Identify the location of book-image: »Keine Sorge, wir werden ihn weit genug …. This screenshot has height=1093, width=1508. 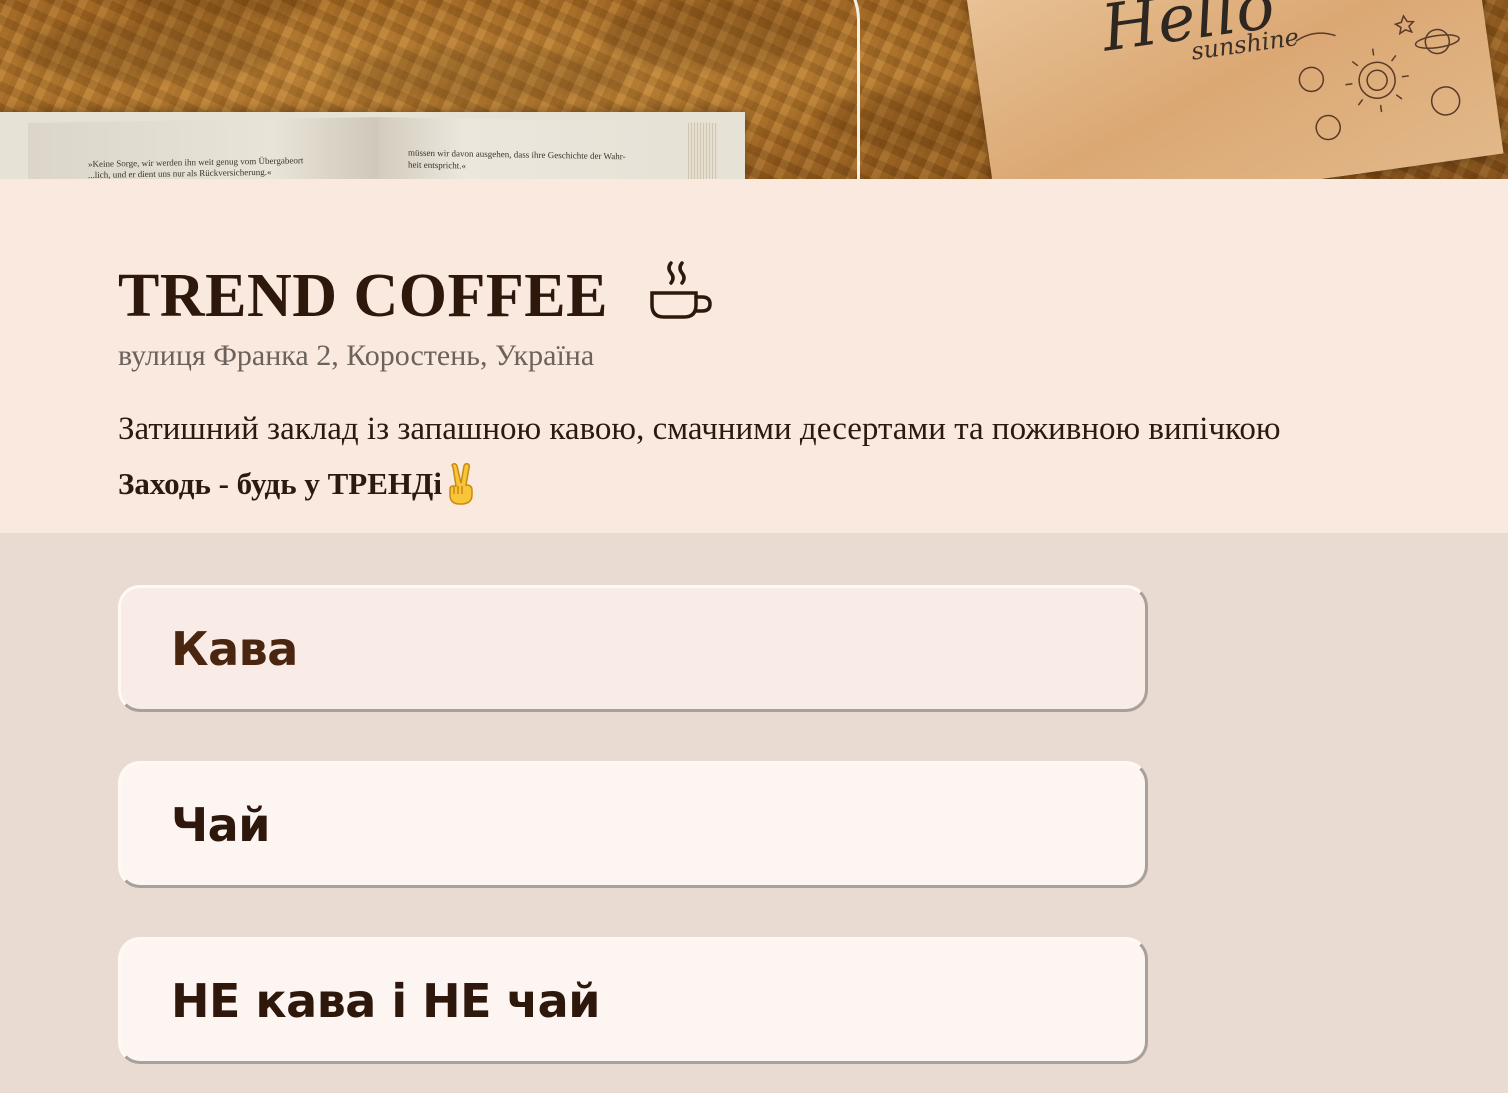
(372, 145).